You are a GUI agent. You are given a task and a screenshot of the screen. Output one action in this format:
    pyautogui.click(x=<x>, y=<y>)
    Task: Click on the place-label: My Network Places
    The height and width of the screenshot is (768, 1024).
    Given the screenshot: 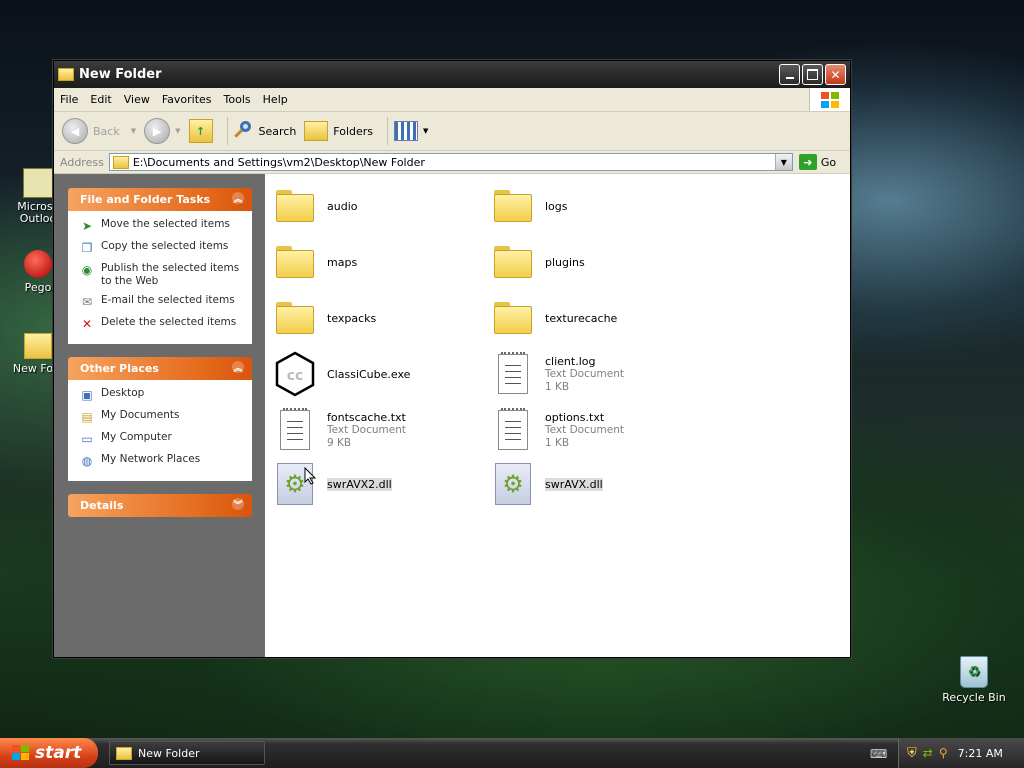 What is the action you would take?
    pyautogui.click(x=151, y=459)
    